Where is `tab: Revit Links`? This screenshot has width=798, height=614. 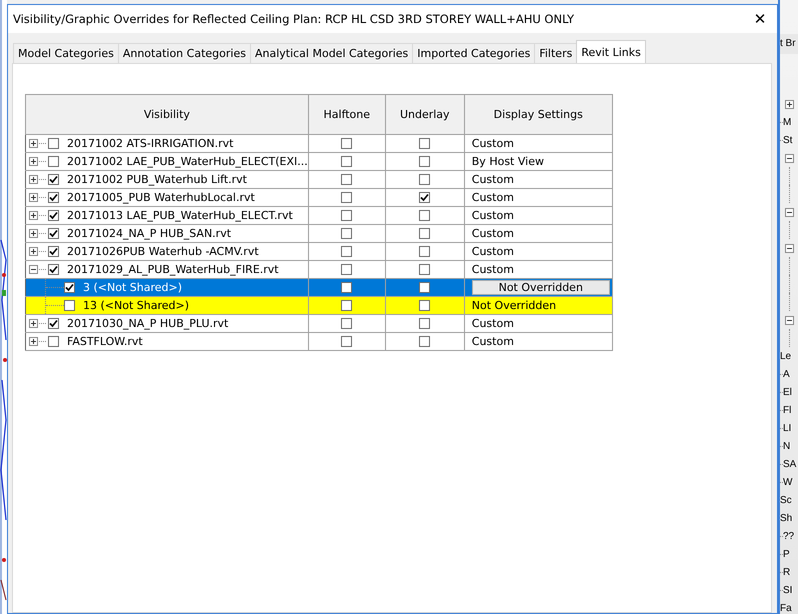 tab: Revit Links is located at coordinates (611, 51).